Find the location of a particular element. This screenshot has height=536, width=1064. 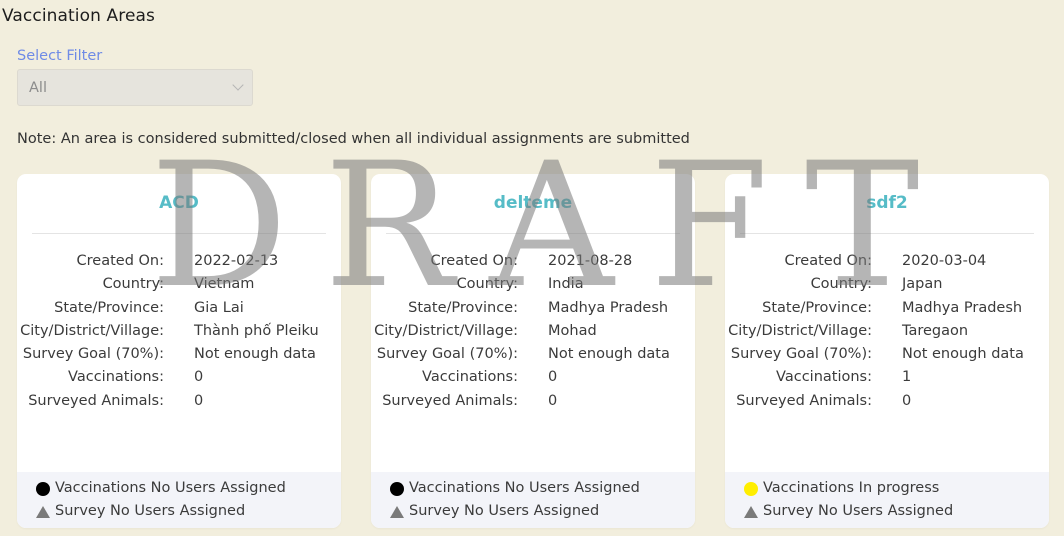

vaccination-status: Vaccinations In progress is located at coordinates (896, 488).